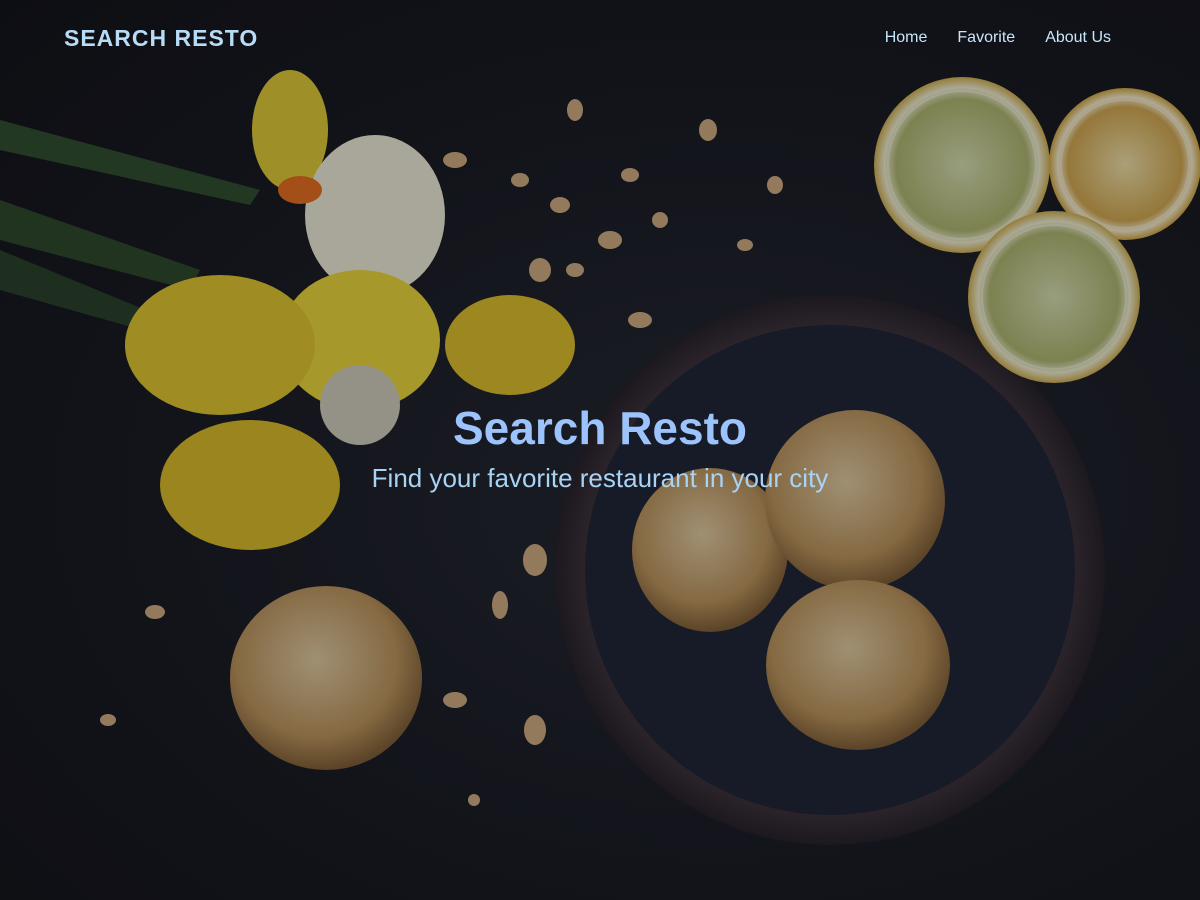  I want to click on nav-link-home: Home, so click(906, 38).